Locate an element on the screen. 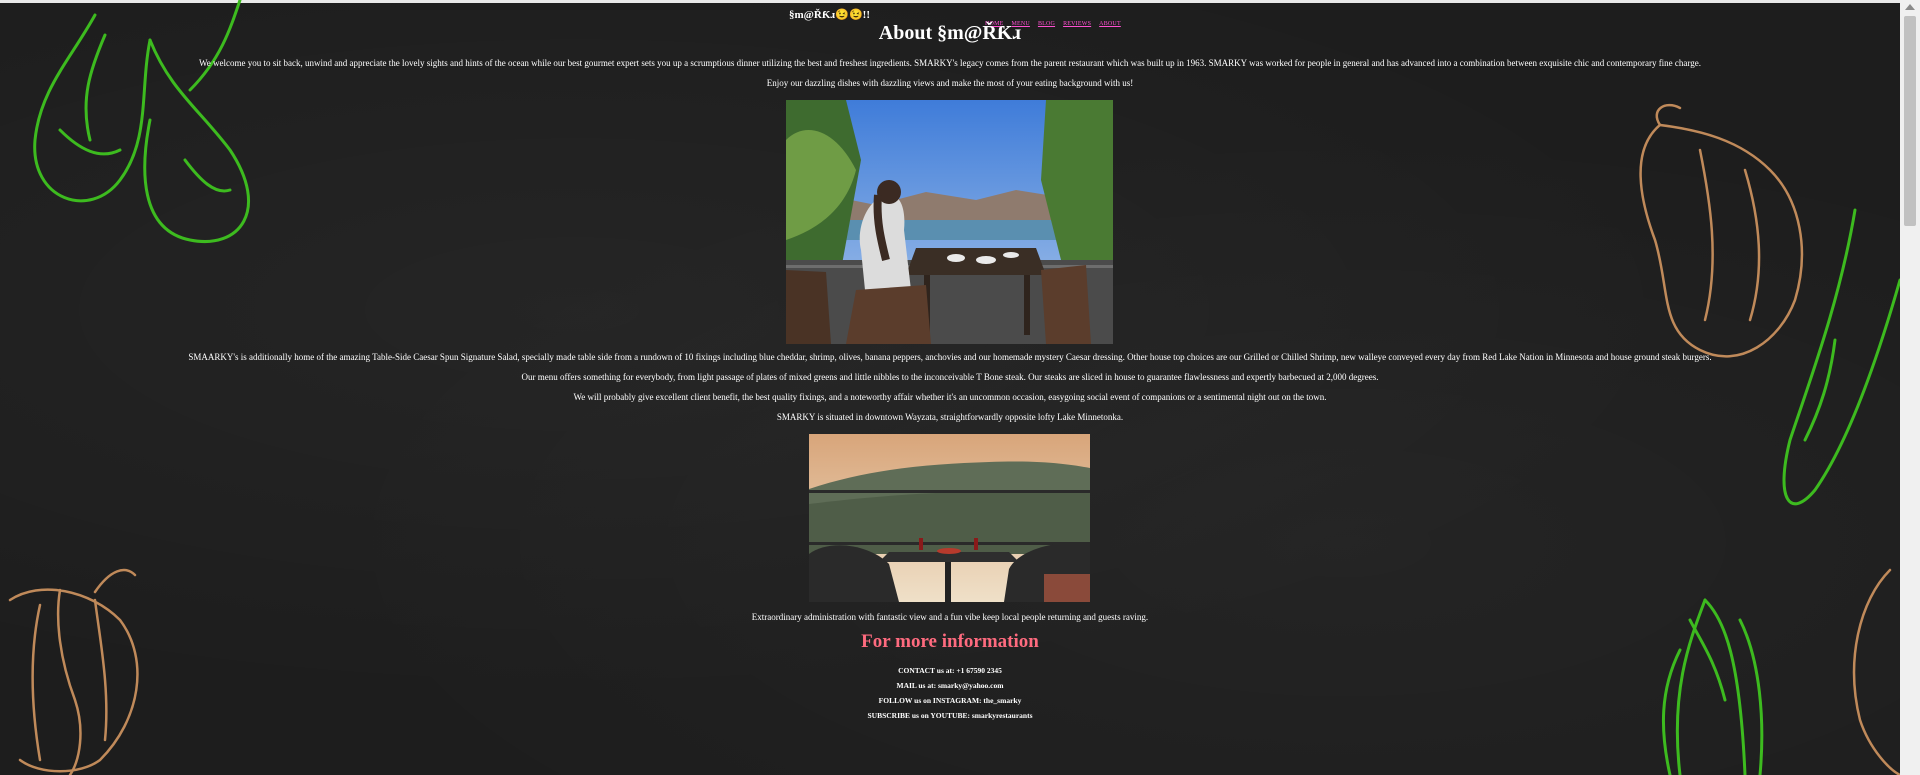 Image resolution: width=1920 pixels, height=775 pixels. top-border is located at coordinates (950, 1).